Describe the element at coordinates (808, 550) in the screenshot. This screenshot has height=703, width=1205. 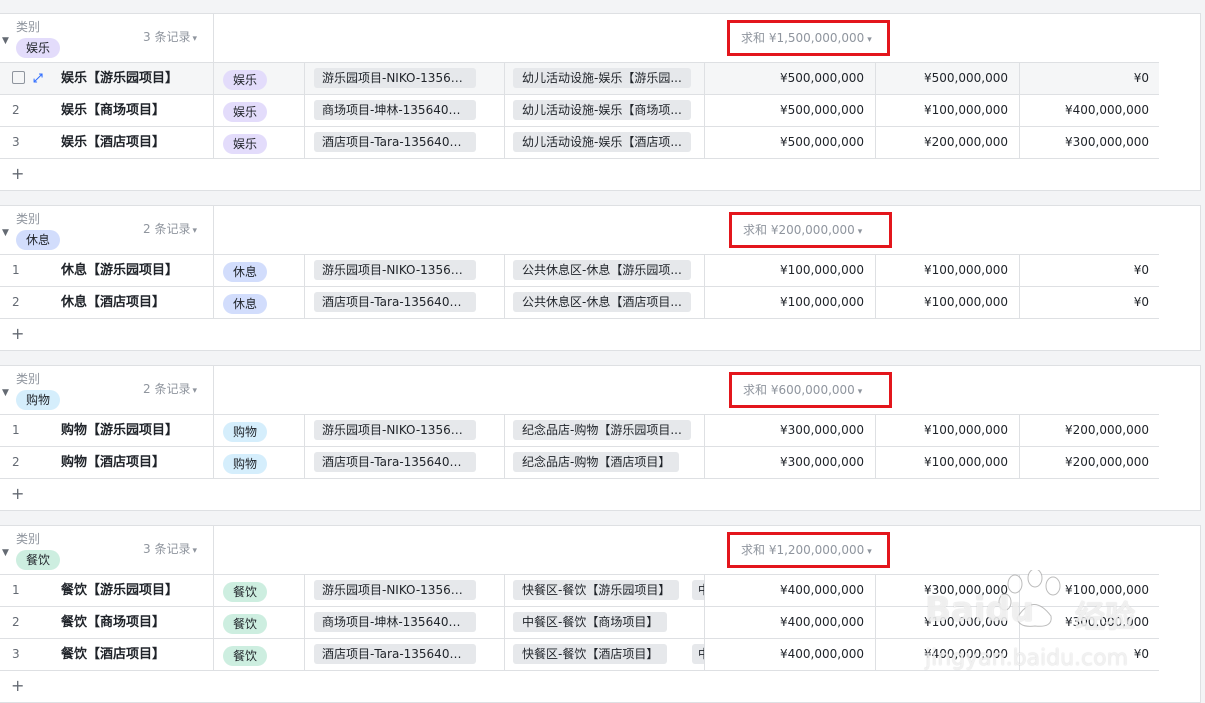
I see `sum-summary: 求和 ¥1,200,000,000 ▾` at that location.